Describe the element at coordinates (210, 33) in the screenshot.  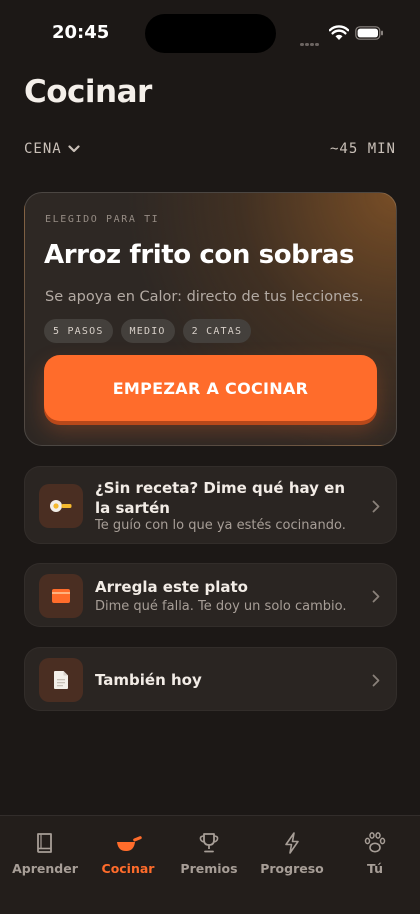
I see `dynamic-island` at that location.